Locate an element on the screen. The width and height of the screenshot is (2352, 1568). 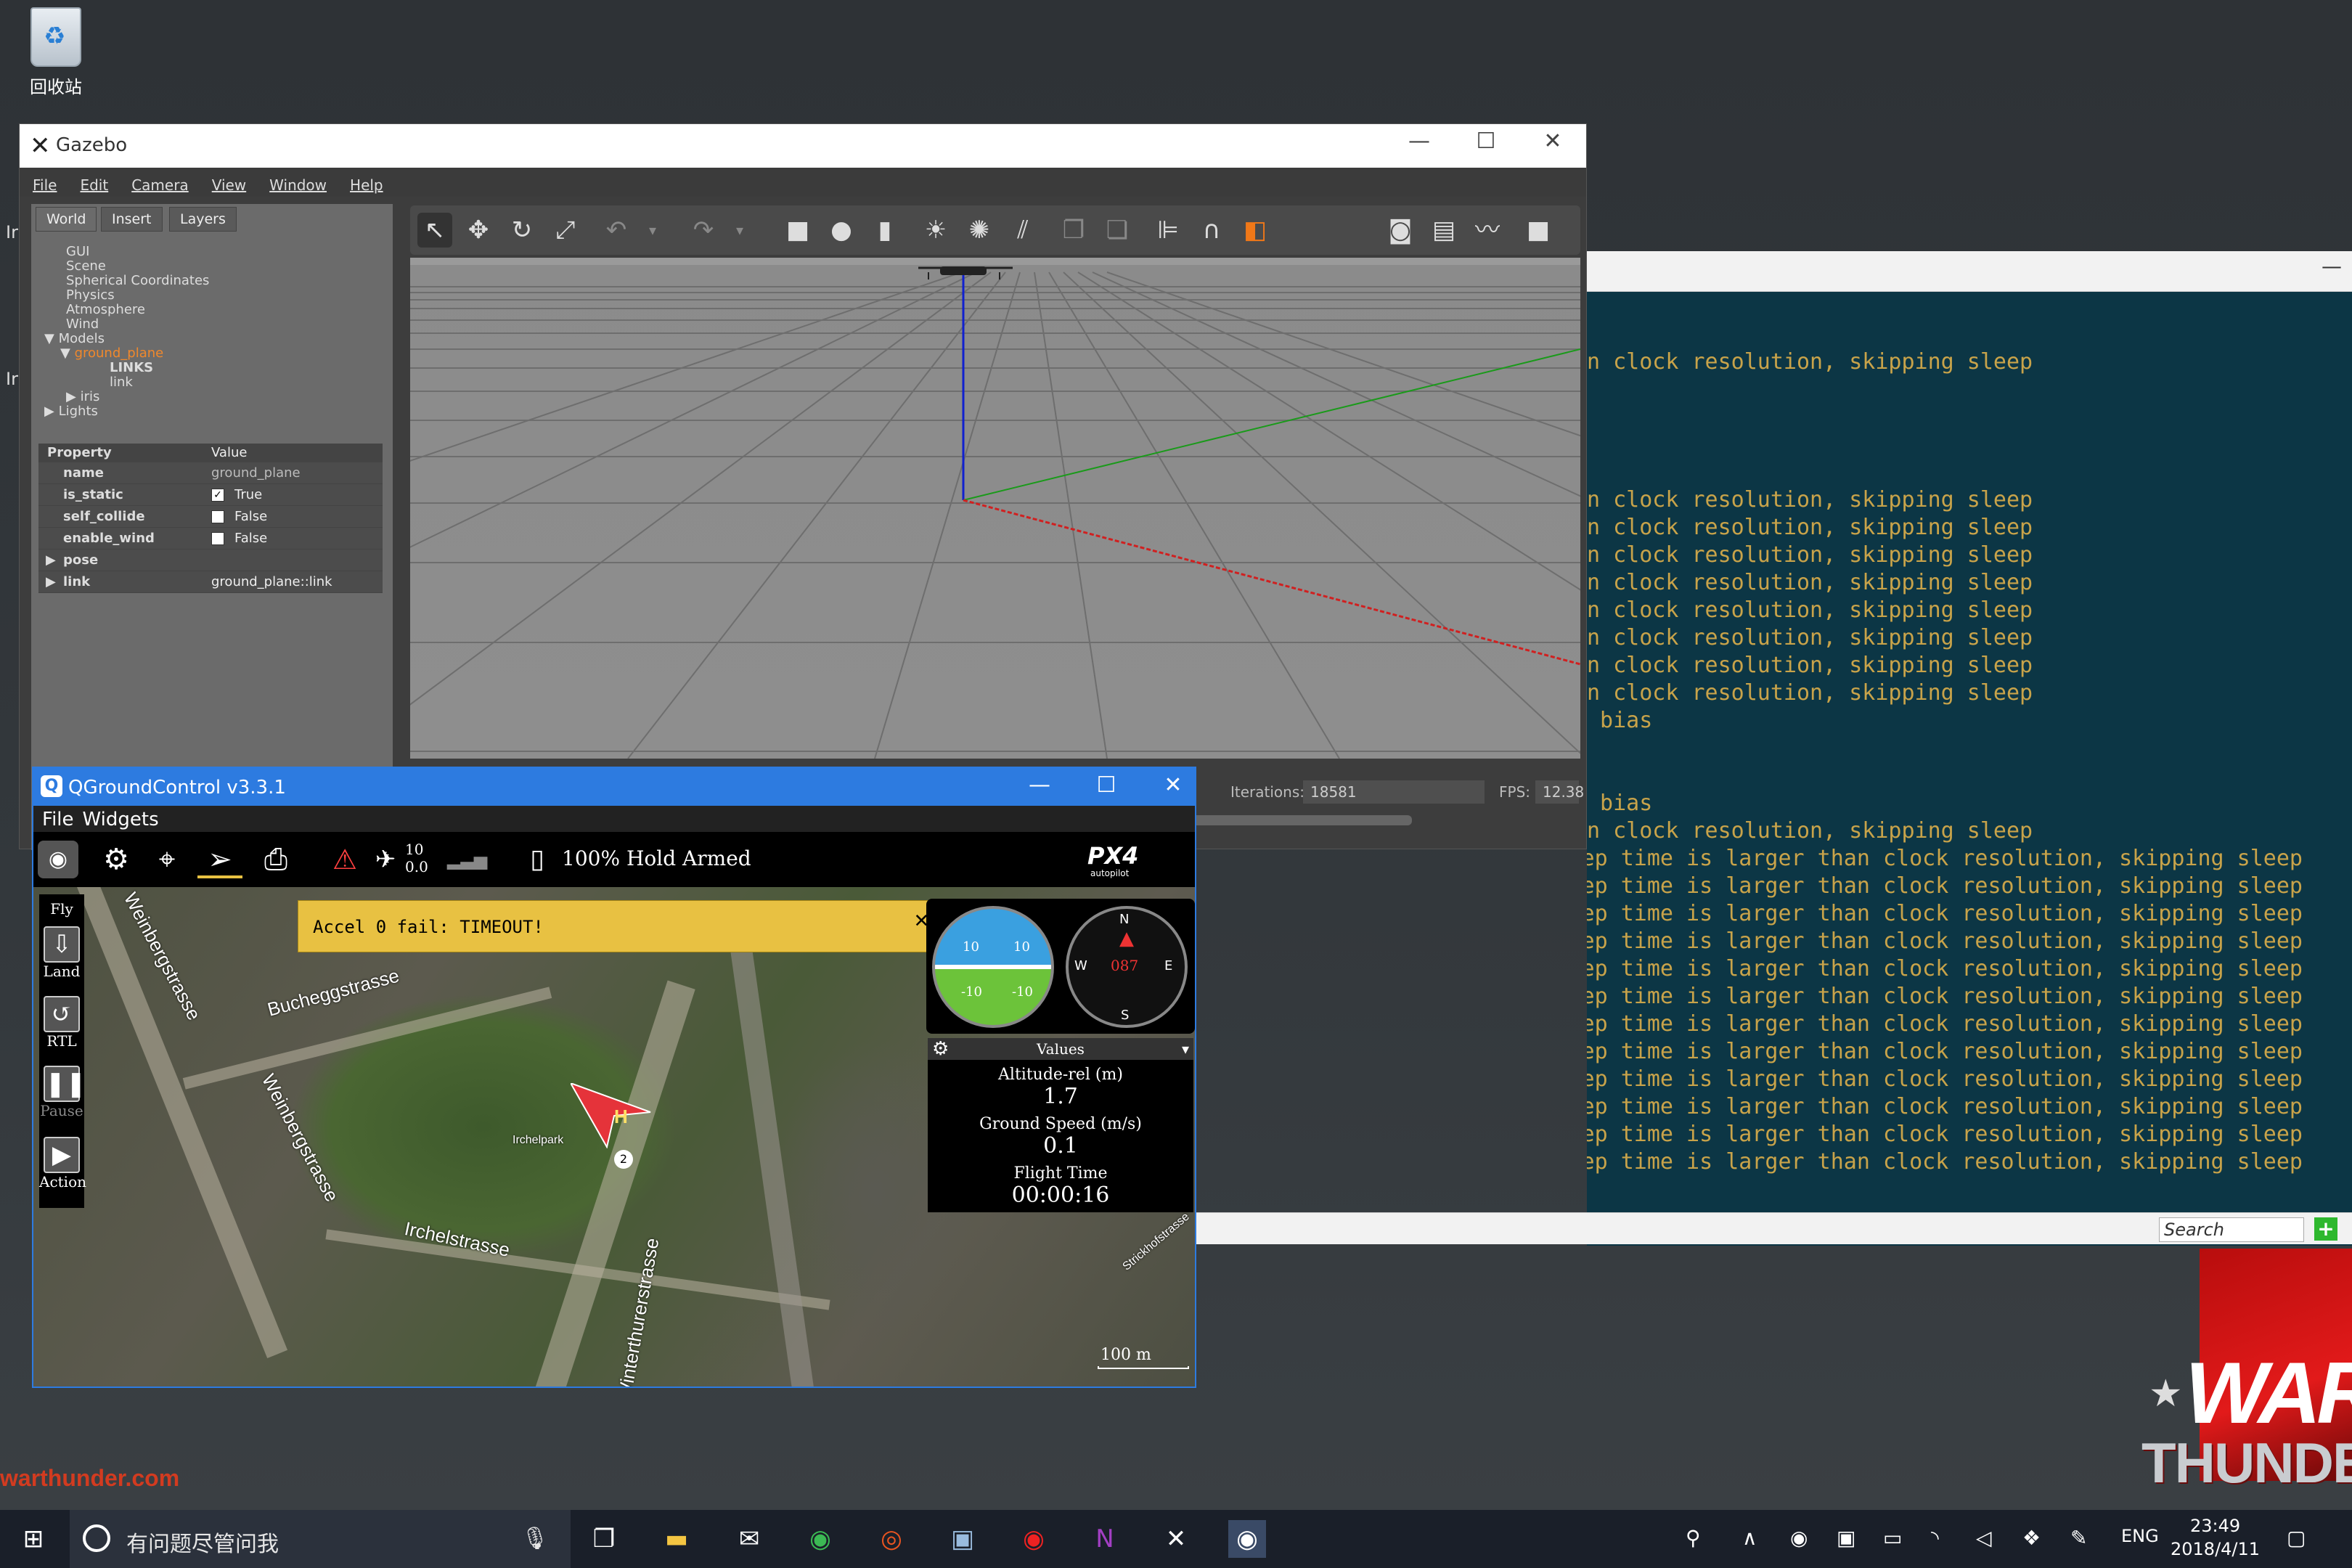
gps-icon: ✈ is located at coordinates (386, 860).